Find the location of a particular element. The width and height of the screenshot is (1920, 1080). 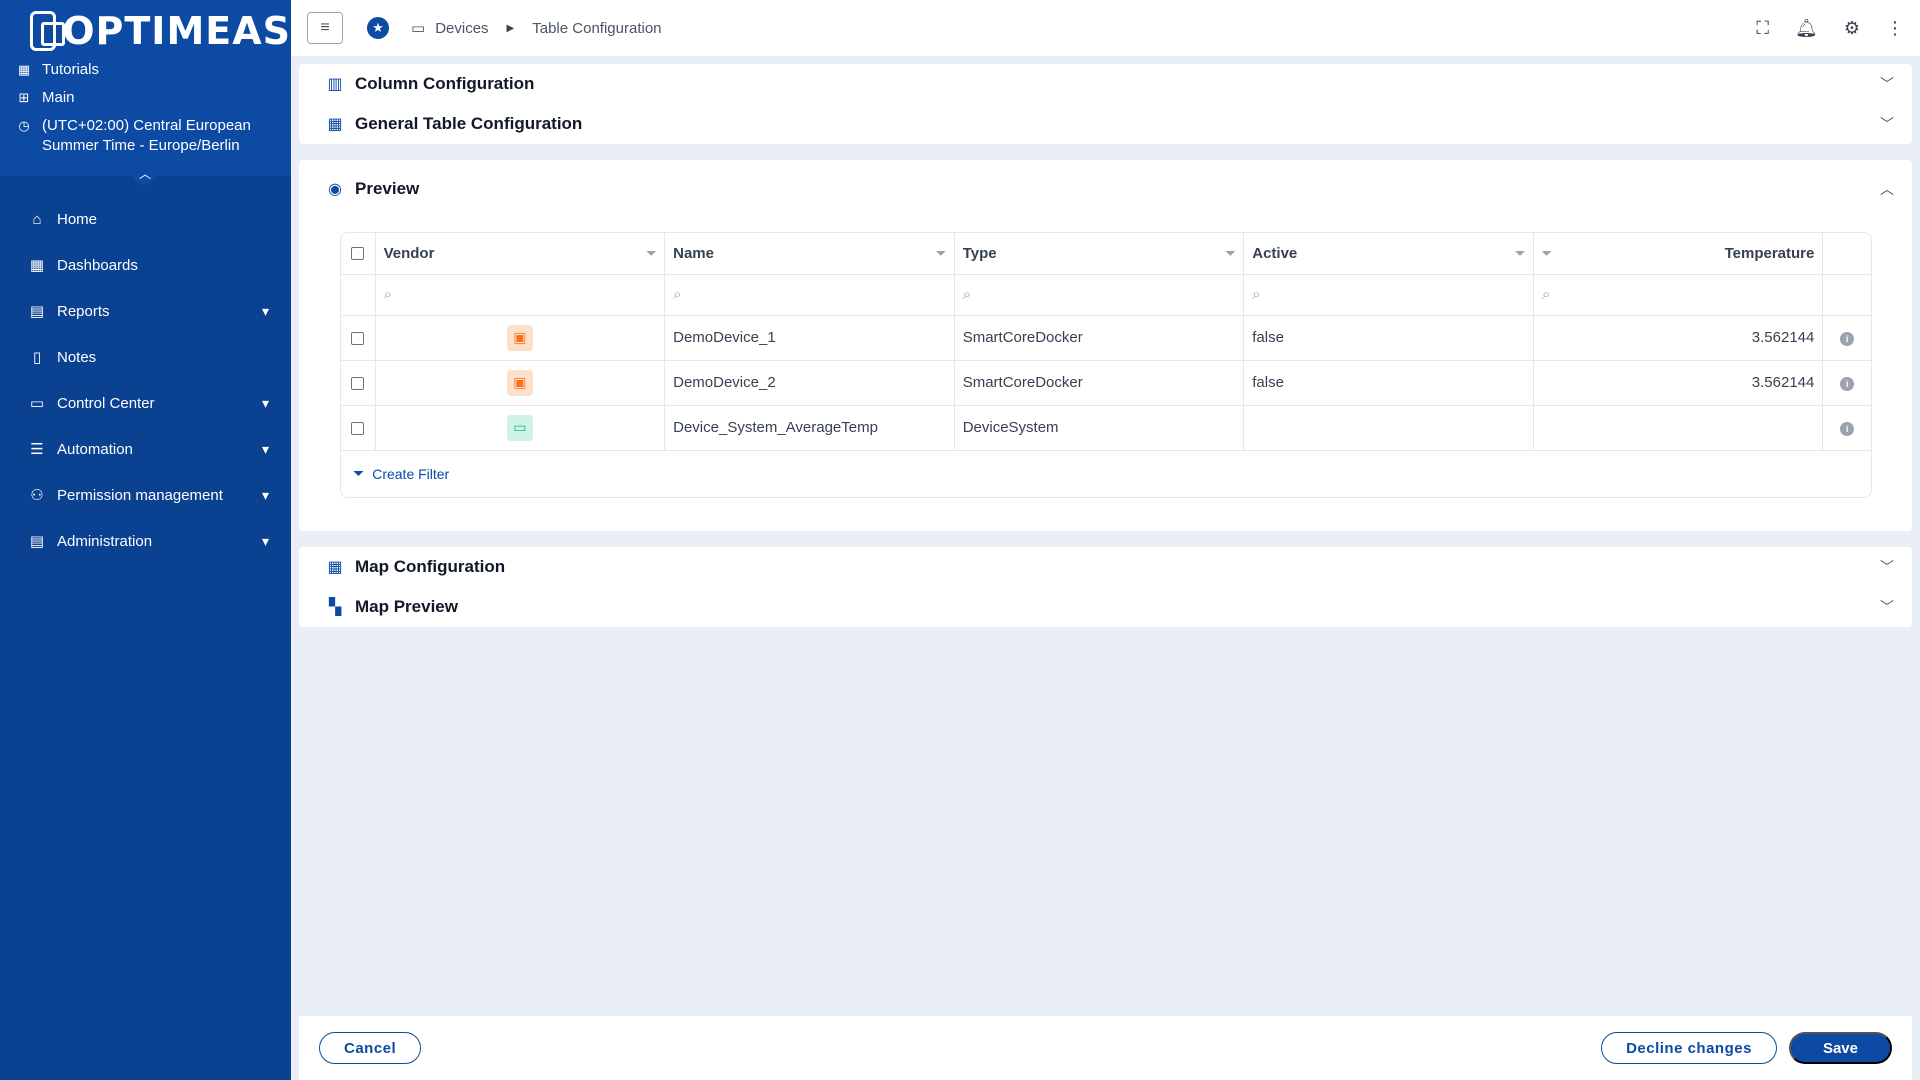

devices-icon: ▭ is located at coordinates (519, 427).